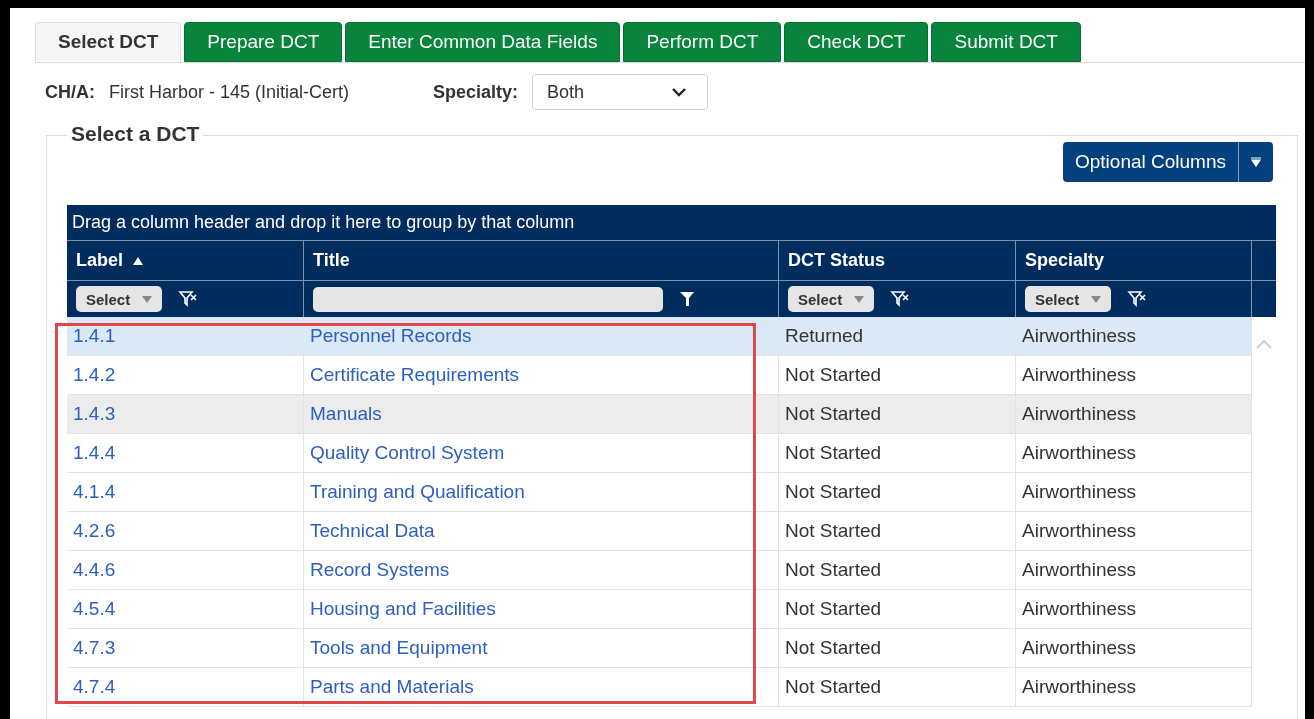 The image size is (1314, 719). I want to click on title-link: Personnel Records, so click(541, 336).